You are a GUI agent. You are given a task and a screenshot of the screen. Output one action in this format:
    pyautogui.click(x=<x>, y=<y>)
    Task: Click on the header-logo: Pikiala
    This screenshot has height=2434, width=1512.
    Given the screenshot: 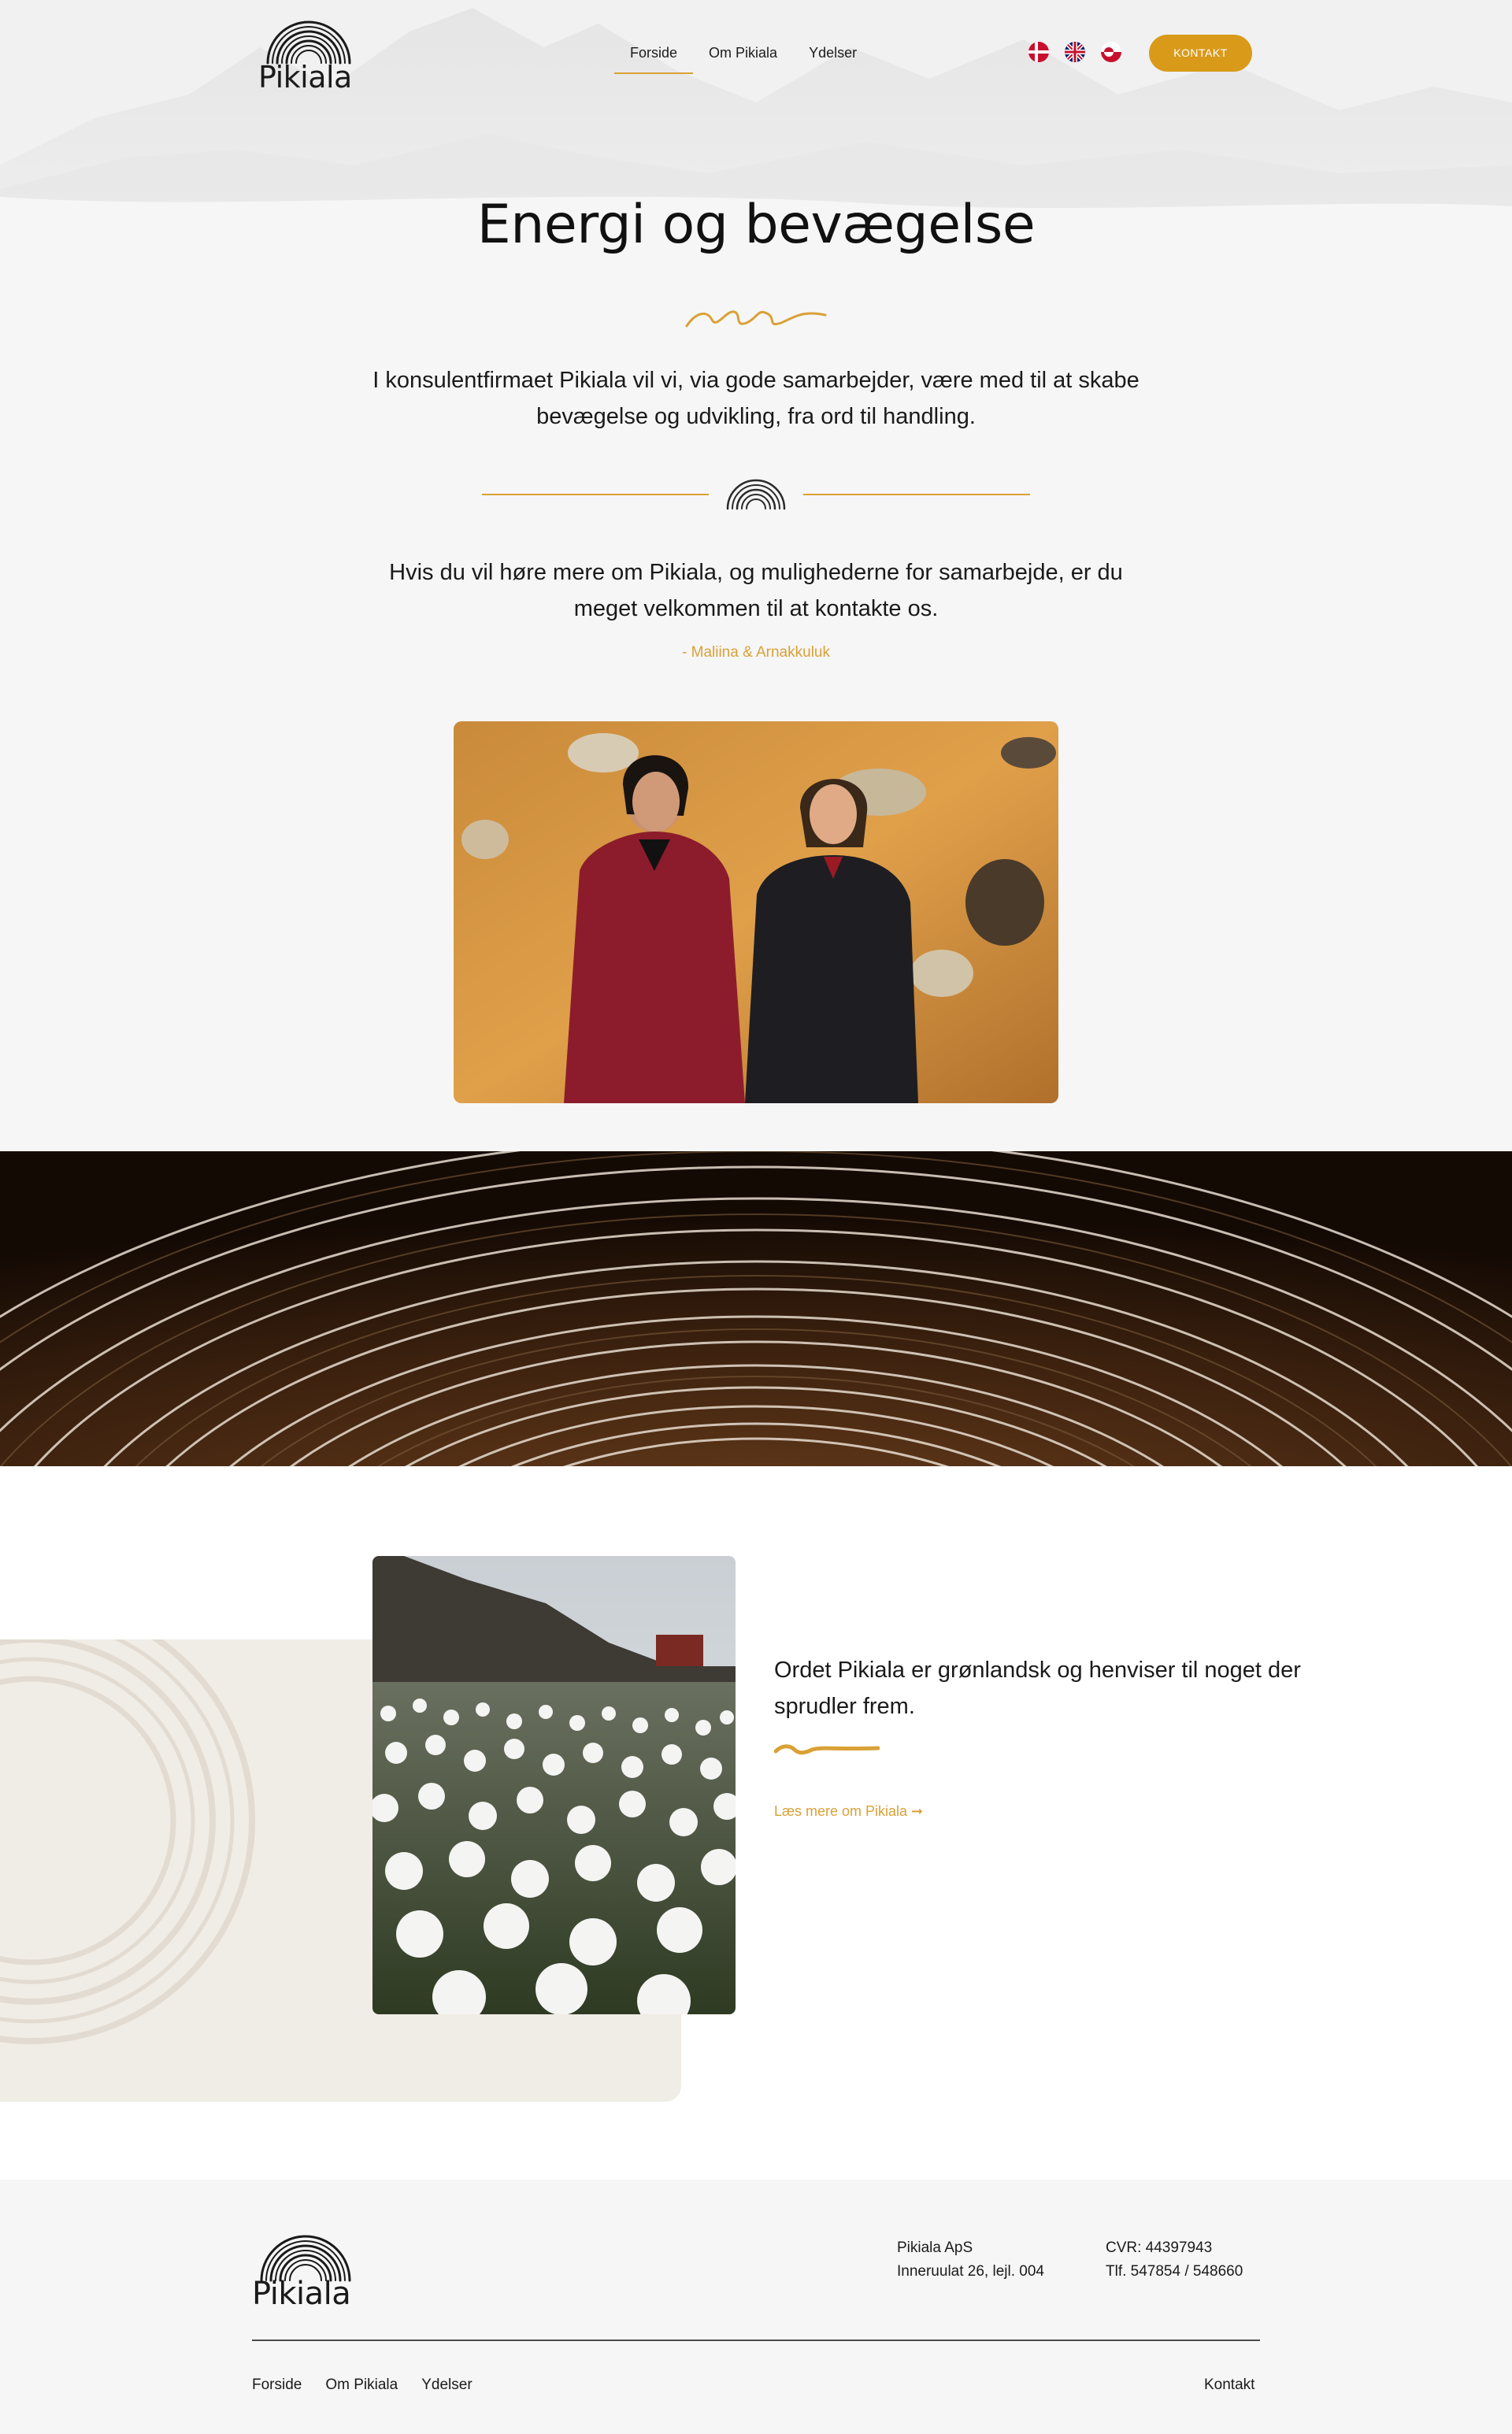 What is the action you would take?
    pyautogui.click(x=308, y=55)
    